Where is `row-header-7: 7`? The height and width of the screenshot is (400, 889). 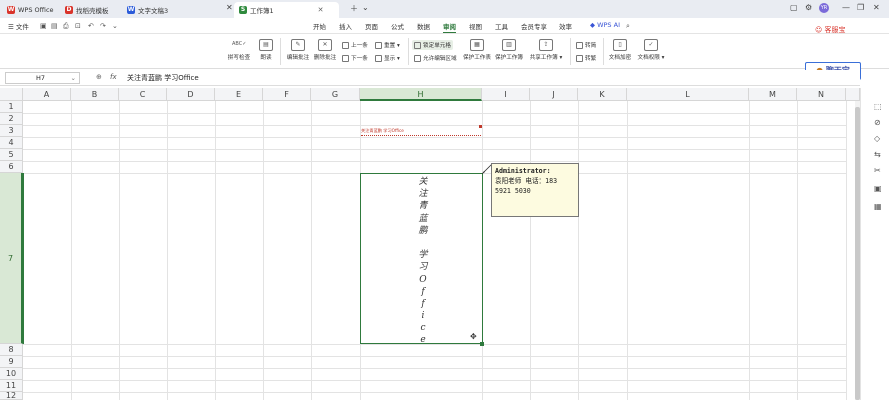
row-header-7: 7 is located at coordinates (11, 258).